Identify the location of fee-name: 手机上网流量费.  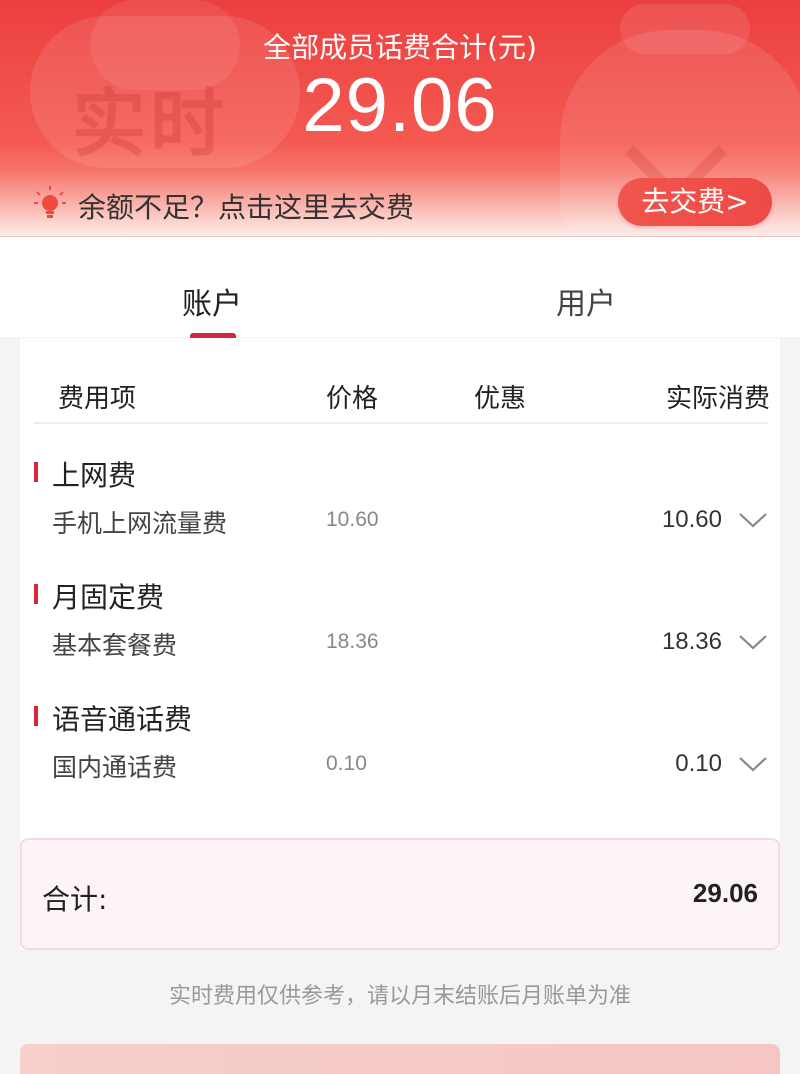
(140, 523).